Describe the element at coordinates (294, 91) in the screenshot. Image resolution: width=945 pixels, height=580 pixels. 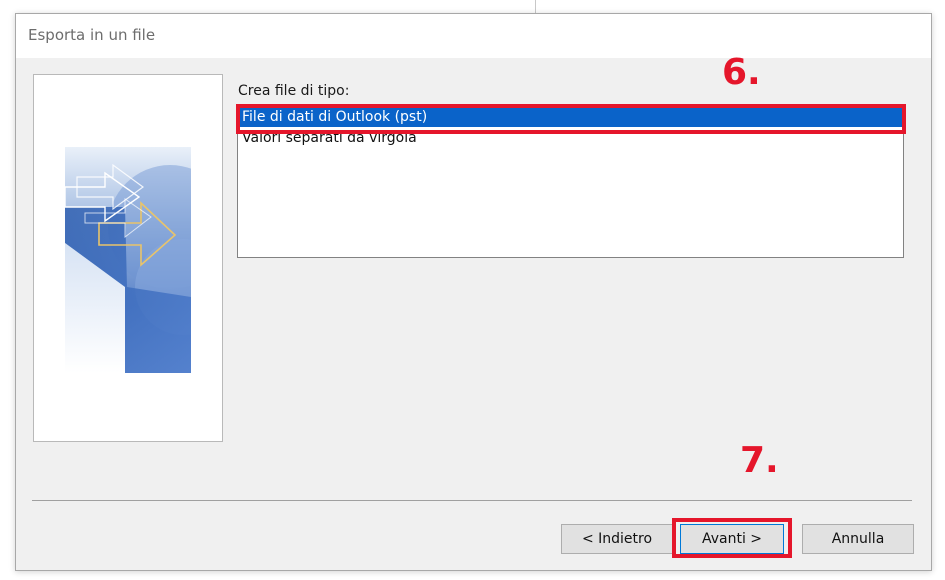
I see `file-type-label: Crea file di tipo:` at that location.